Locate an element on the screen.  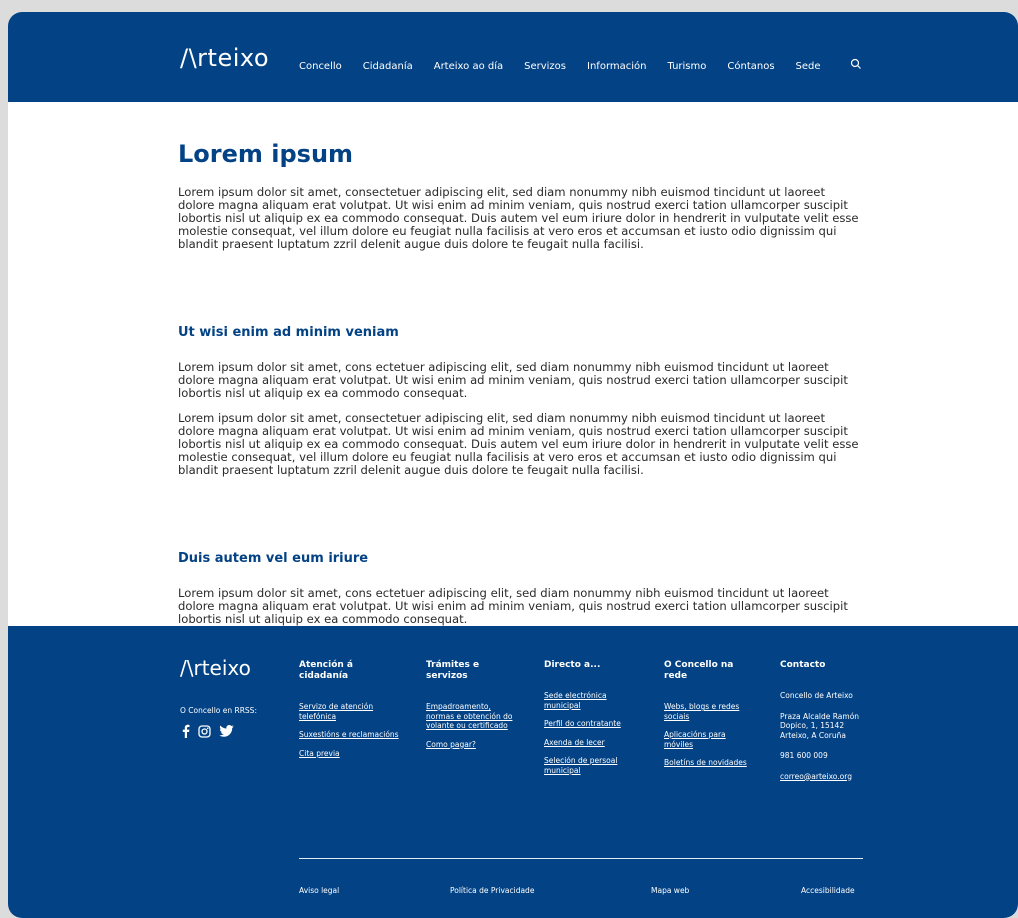
footer-link: Como pagar? is located at coordinates (471, 745).